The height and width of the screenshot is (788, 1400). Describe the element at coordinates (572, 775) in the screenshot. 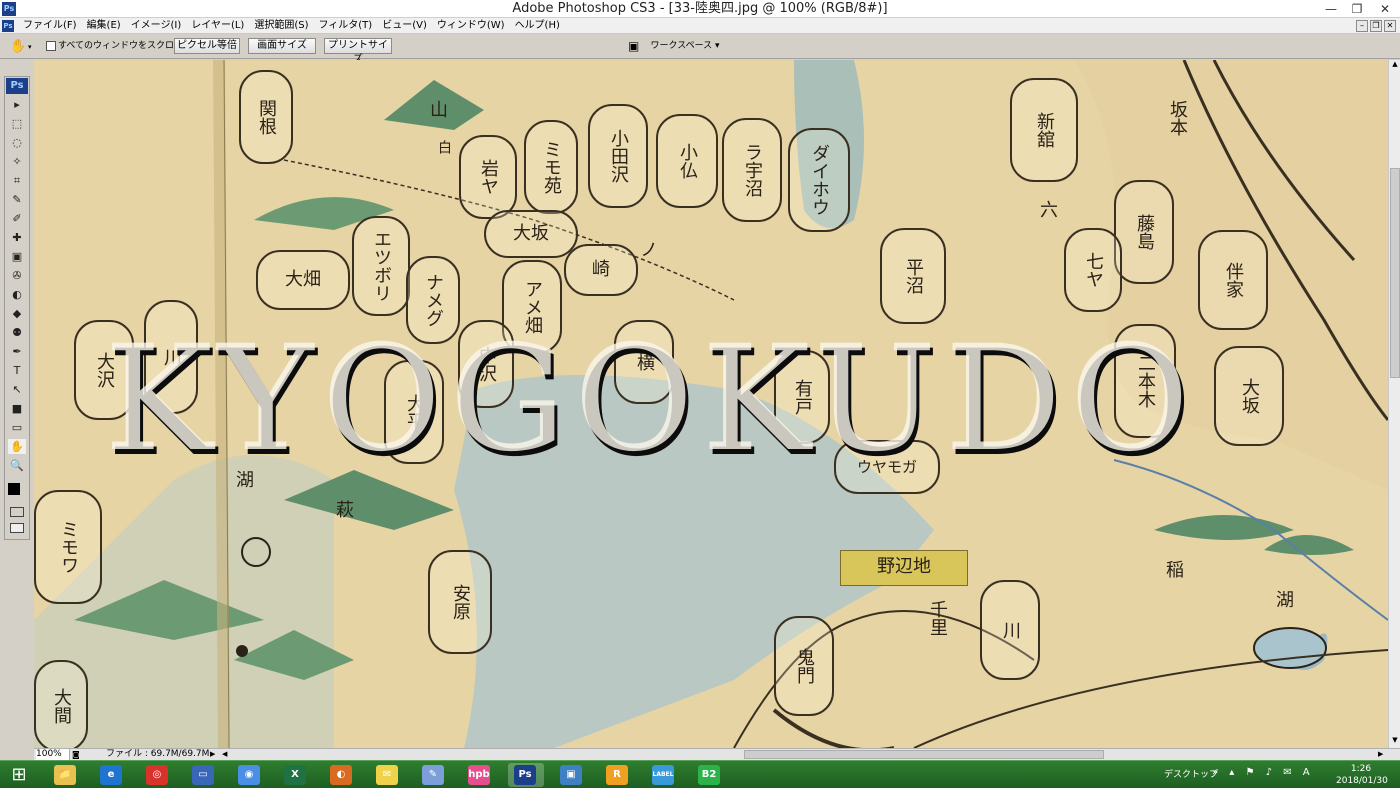

I see `taskbar-photos: ▣` at that location.